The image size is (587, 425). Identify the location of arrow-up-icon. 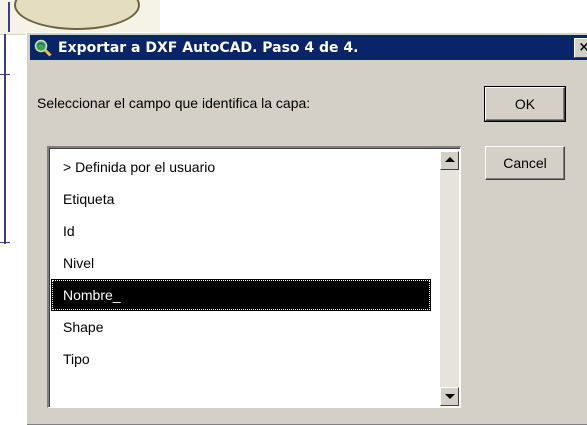
(450, 159).